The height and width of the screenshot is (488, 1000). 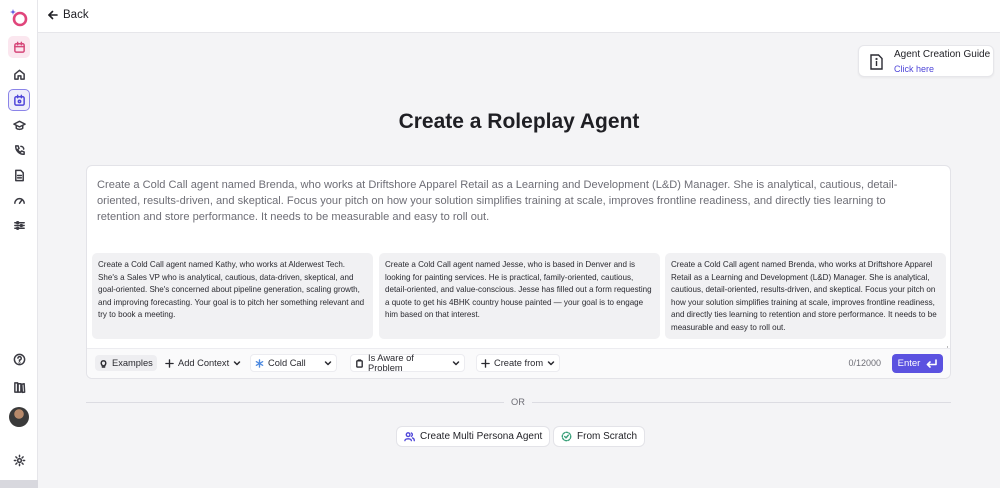 I want to click on divider-left, so click(x=295, y=402).